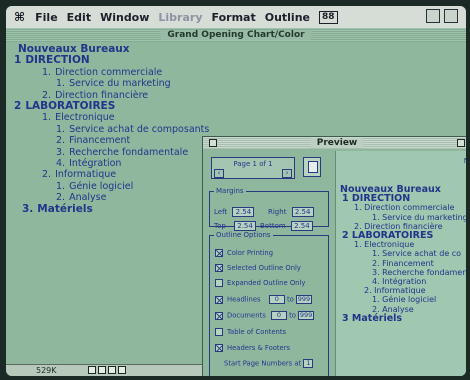  I want to click on outline-row: 1. Génie logiciel, so click(106, 186).